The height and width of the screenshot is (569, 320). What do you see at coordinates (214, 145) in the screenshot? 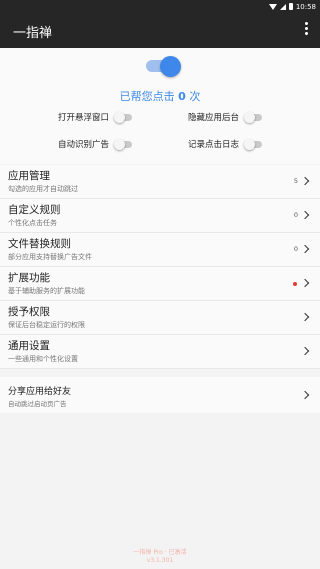
I see `option-label: 记录点击日志` at bounding box center [214, 145].